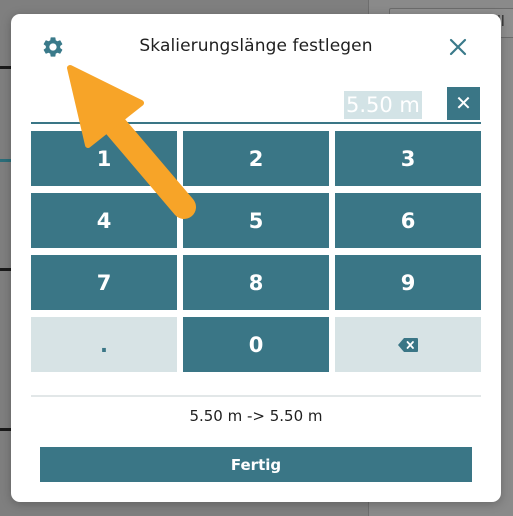 The width and height of the screenshot is (513, 516). I want to click on divider, so click(256, 396).